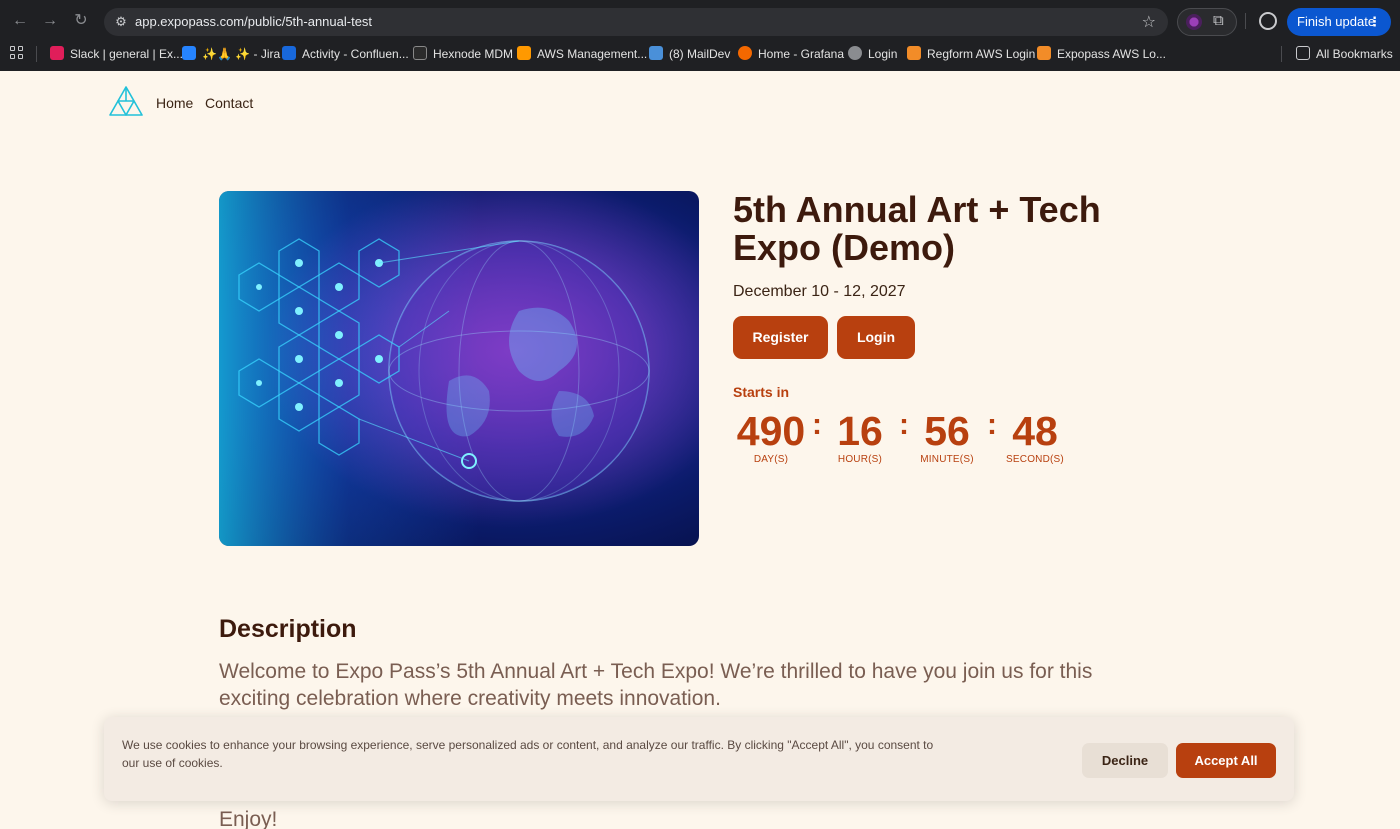 The width and height of the screenshot is (1400, 829). What do you see at coordinates (248, 818) in the screenshot?
I see `description-closing: Enjoy!` at bounding box center [248, 818].